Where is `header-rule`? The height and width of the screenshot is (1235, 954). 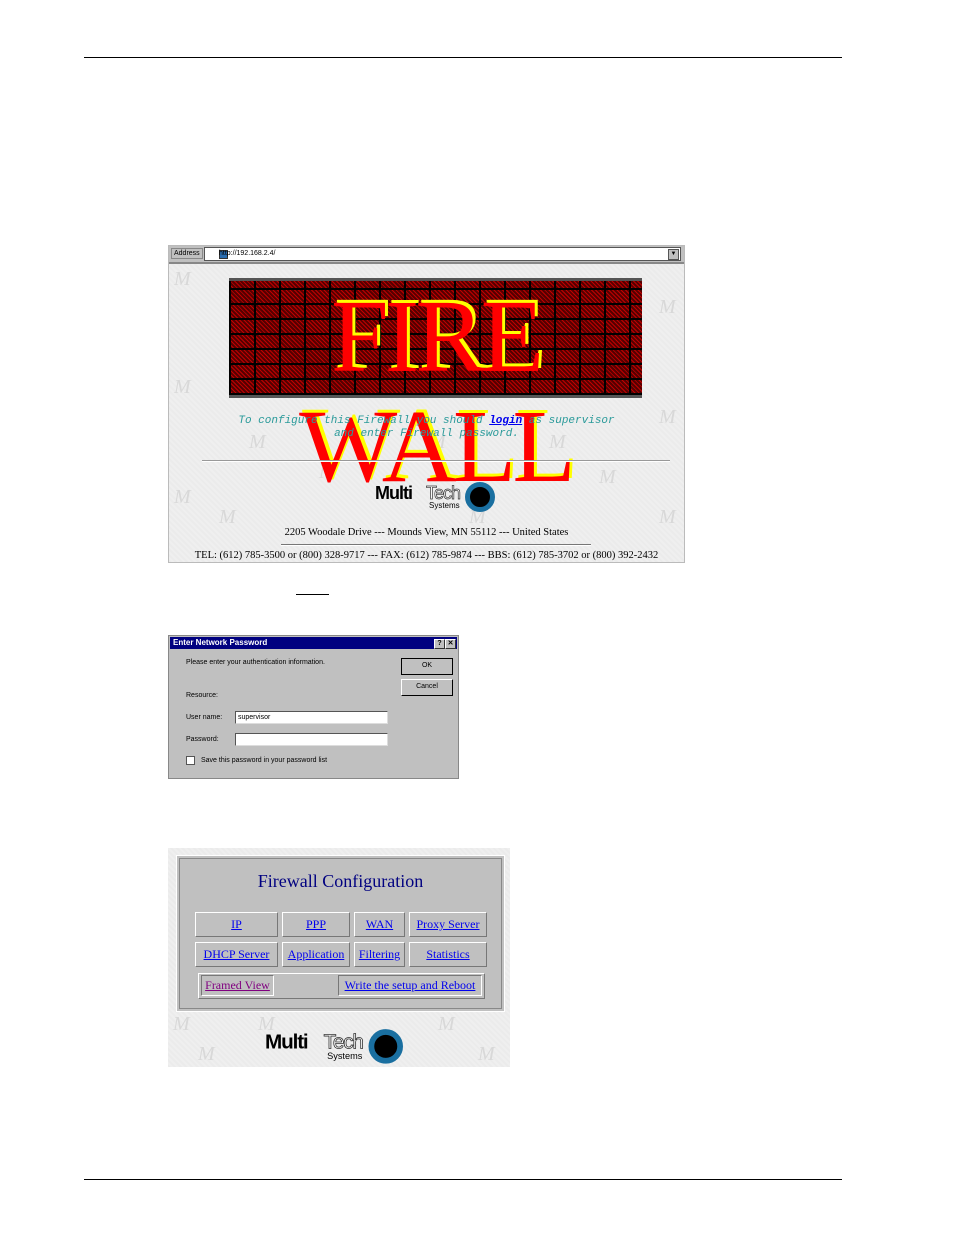 header-rule is located at coordinates (463, 57).